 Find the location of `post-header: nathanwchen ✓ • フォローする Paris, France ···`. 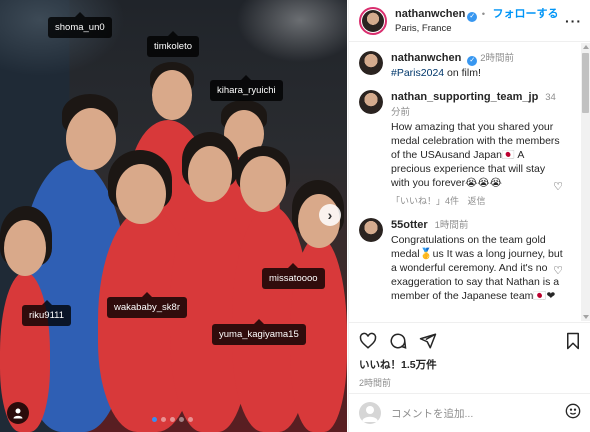

post-header: nathanwchen ✓ • フォローする Paris, France ··· is located at coordinates (469, 21).